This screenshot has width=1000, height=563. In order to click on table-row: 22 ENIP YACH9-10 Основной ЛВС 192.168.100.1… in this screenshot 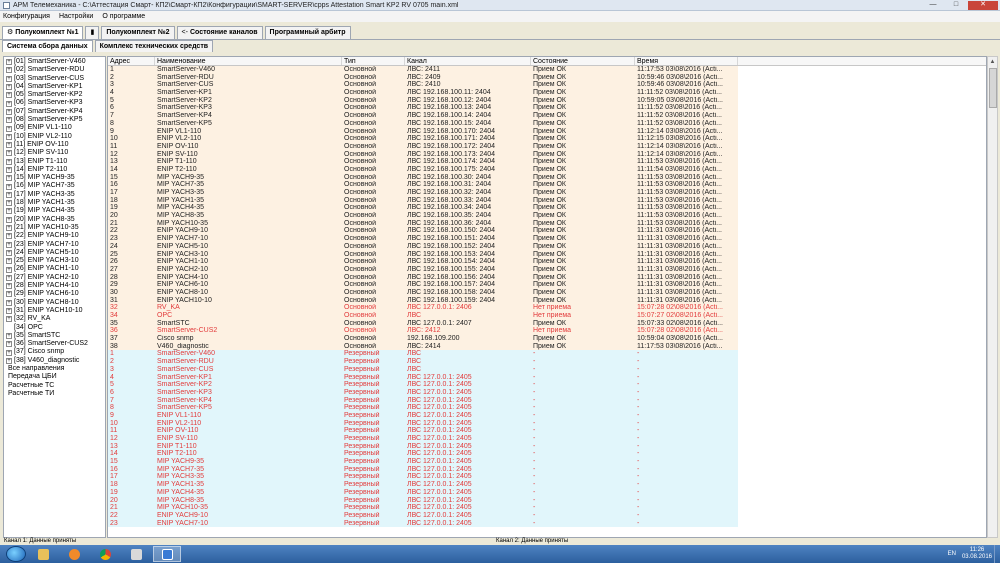, I will do `click(547, 231)`.